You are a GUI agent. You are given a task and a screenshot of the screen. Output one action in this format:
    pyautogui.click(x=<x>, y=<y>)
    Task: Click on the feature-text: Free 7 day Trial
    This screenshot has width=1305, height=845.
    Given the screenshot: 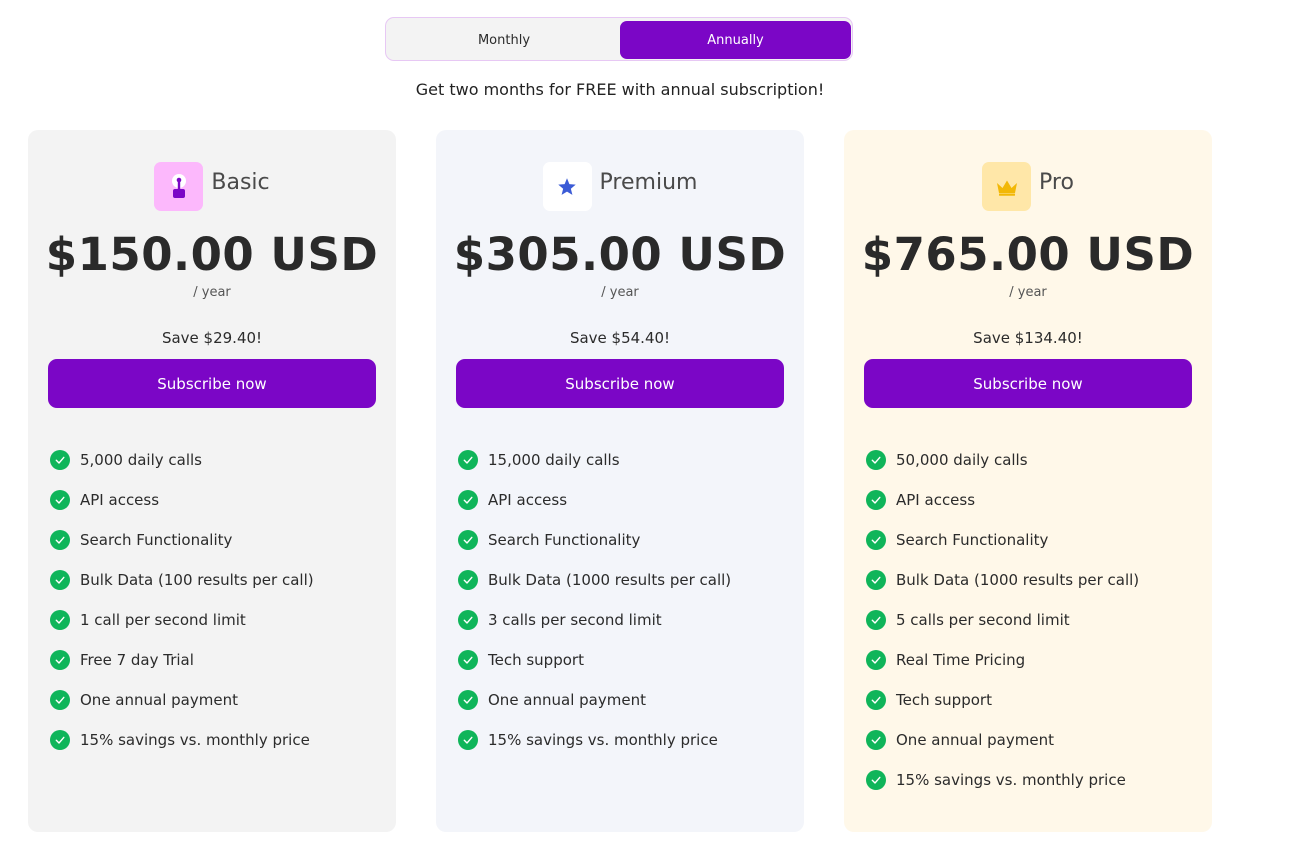 What is the action you would take?
    pyautogui.click(x=137, y=660)
    